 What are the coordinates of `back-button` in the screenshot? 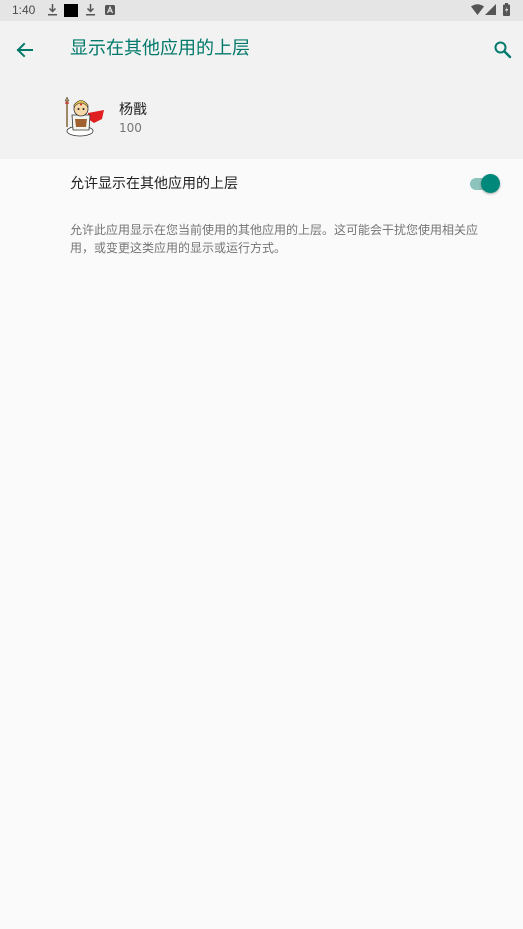 It's located at (25, 50).